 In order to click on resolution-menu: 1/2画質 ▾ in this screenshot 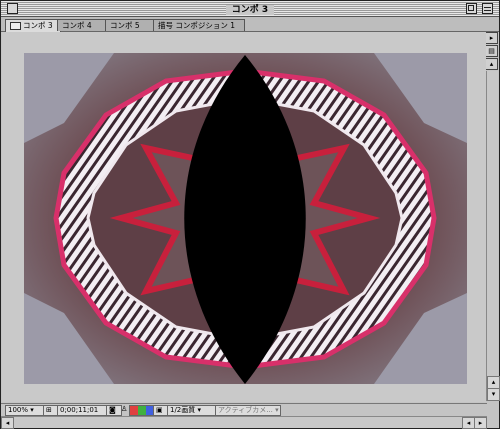, I will do `click(192, 410)`.